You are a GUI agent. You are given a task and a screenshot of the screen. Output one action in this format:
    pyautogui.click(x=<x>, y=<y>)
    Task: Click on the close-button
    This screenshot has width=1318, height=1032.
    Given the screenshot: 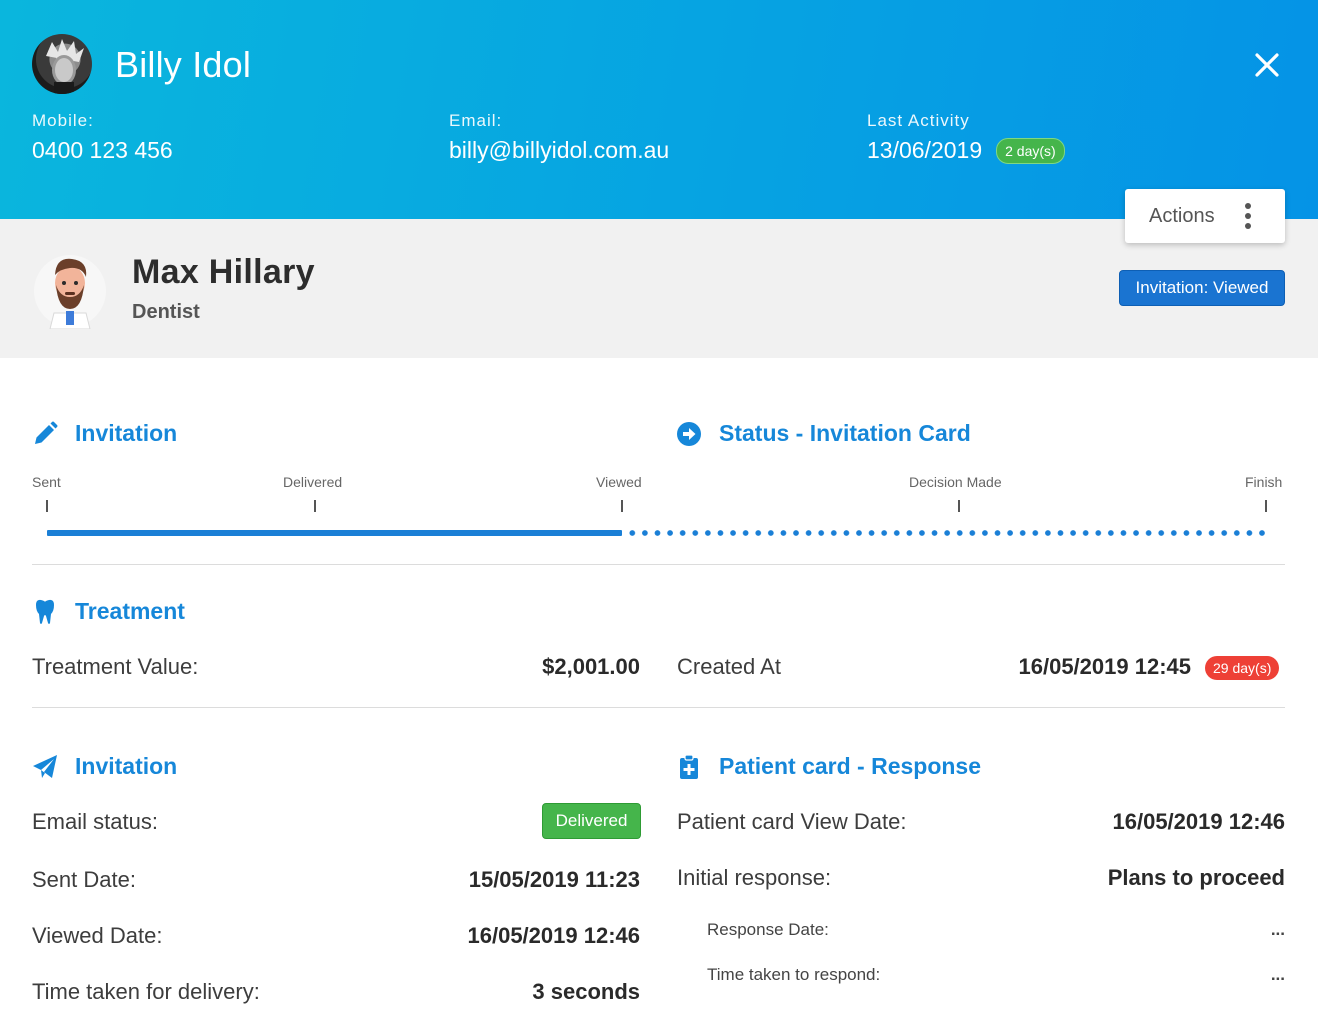 What is the action you would take?
    pyautogui.click(x=1267, y=65)
    